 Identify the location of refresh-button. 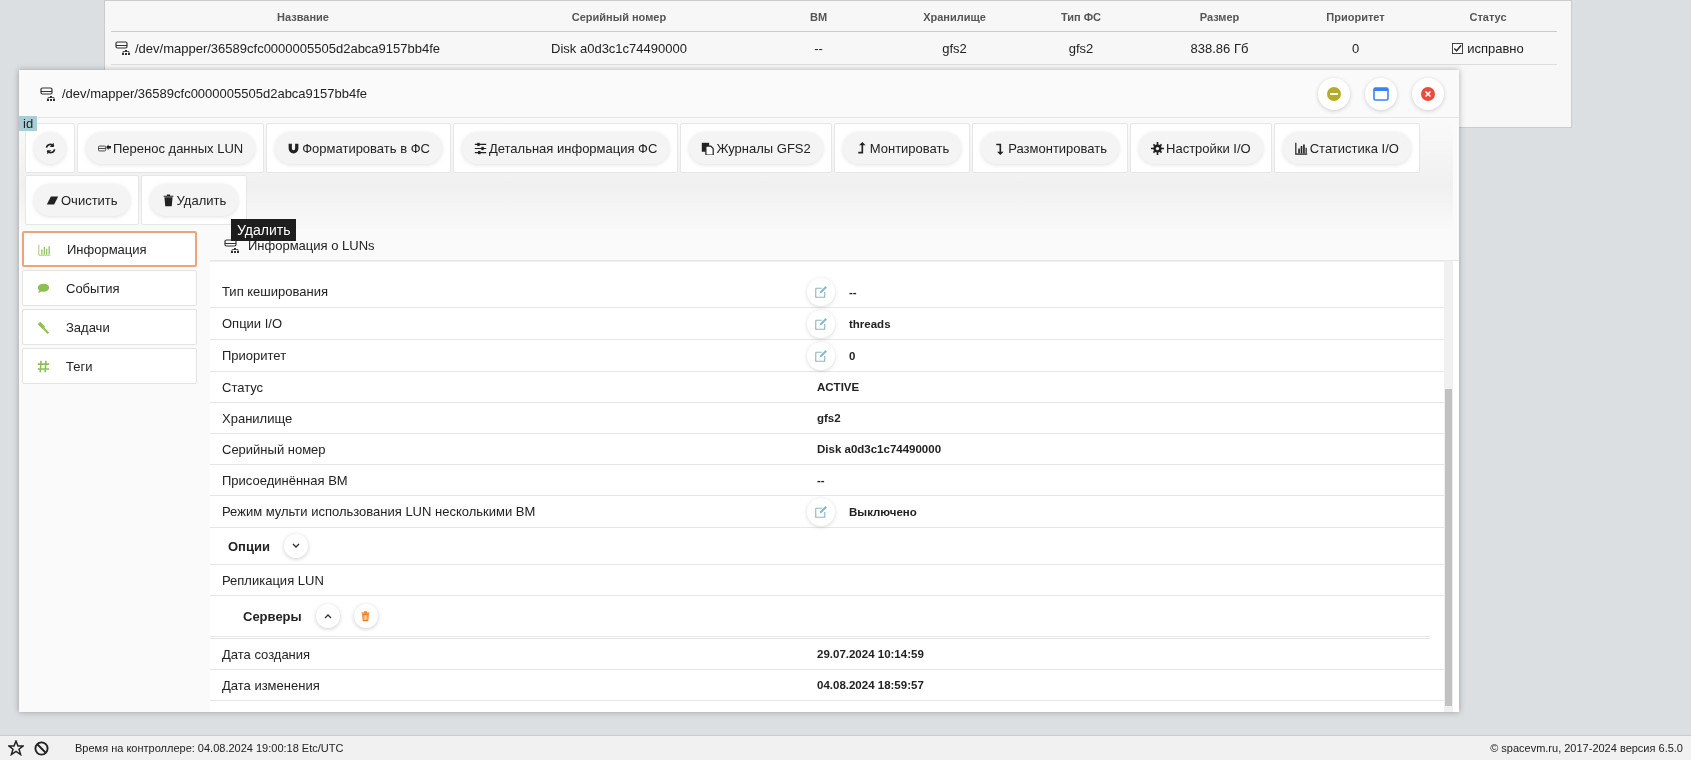
(50, 148).